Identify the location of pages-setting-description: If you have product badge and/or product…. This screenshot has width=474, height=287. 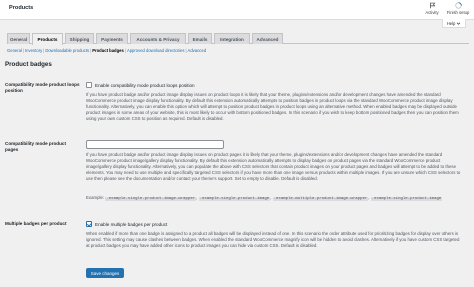
(273, 166).